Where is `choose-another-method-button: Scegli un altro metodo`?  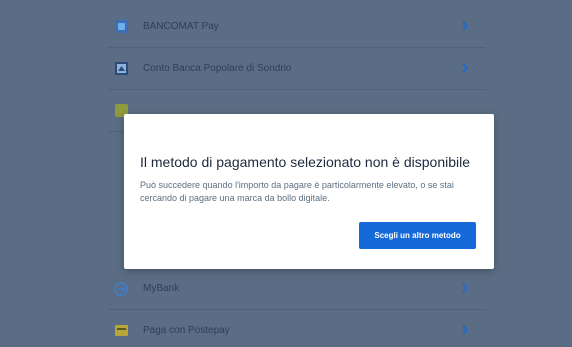
choose-another-method-button: Scegli un altro metodo is located at coordinates (417, 235).